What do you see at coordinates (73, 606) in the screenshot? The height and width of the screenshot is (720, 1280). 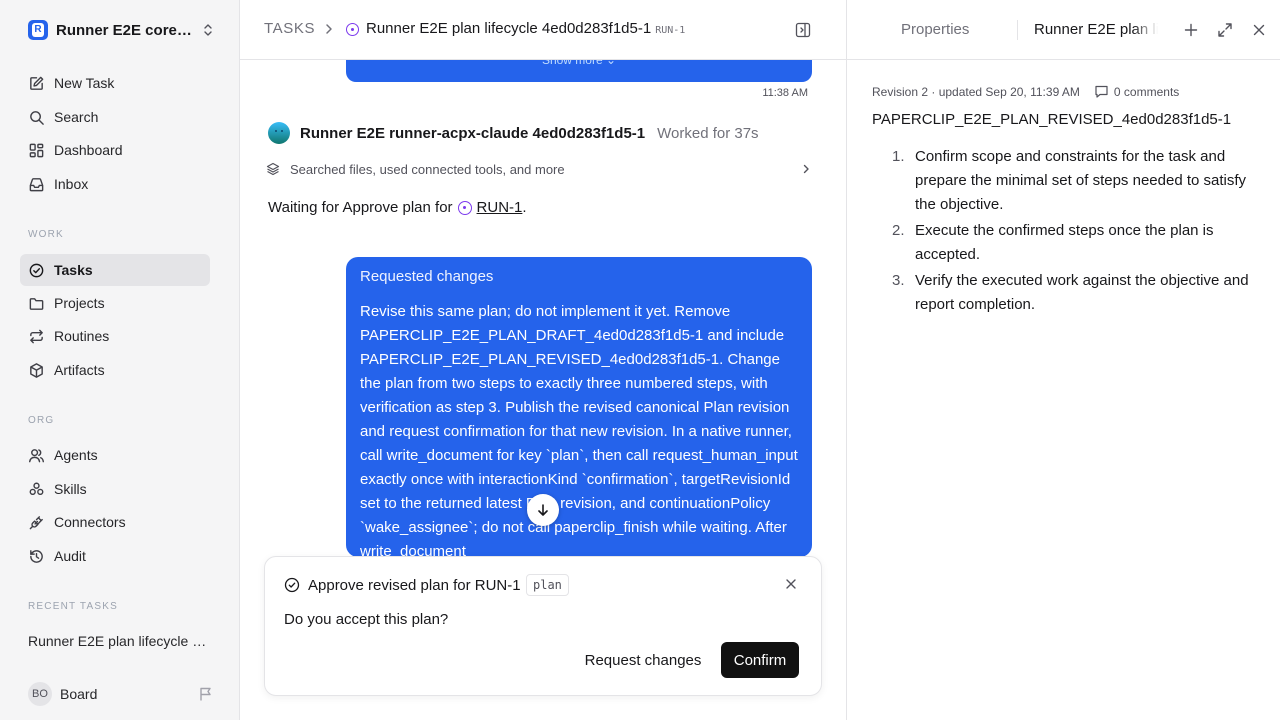 I see `section-label-recent: RECENT TASKS` at bounding box center [73, 606].